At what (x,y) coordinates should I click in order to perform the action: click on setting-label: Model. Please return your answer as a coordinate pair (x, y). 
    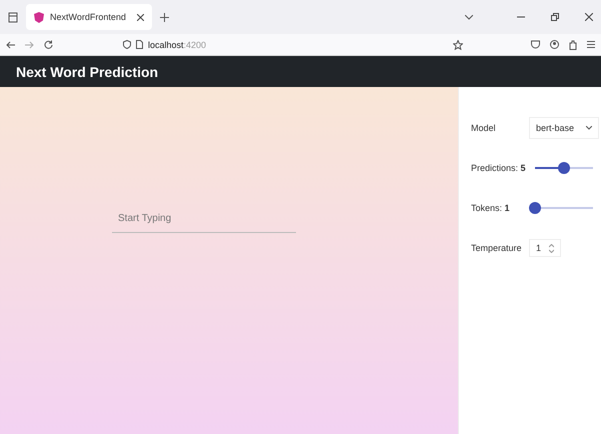
    Looking at the image, I should click on (484, 128).